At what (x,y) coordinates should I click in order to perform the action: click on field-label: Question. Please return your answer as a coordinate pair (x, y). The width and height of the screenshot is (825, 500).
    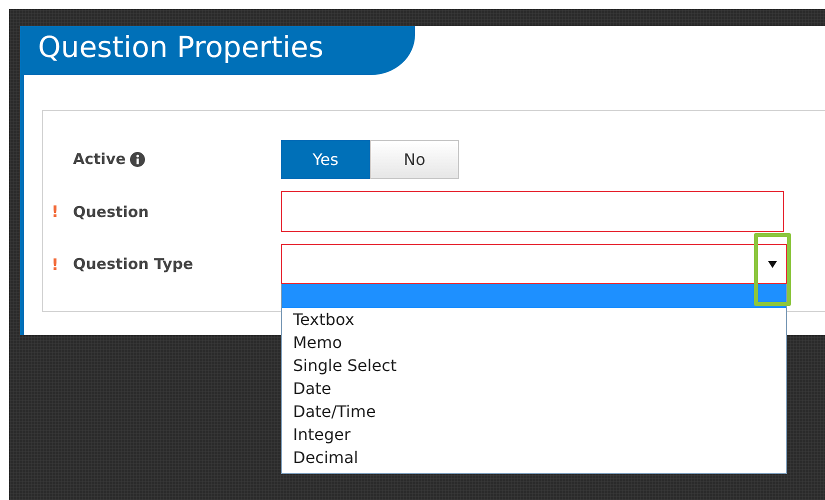
    Looking at the image, I should click on (111, 211).